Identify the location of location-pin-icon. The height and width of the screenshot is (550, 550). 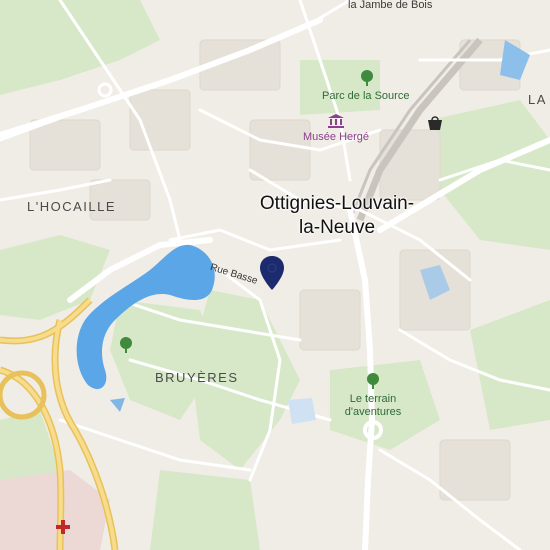
(272, 273).